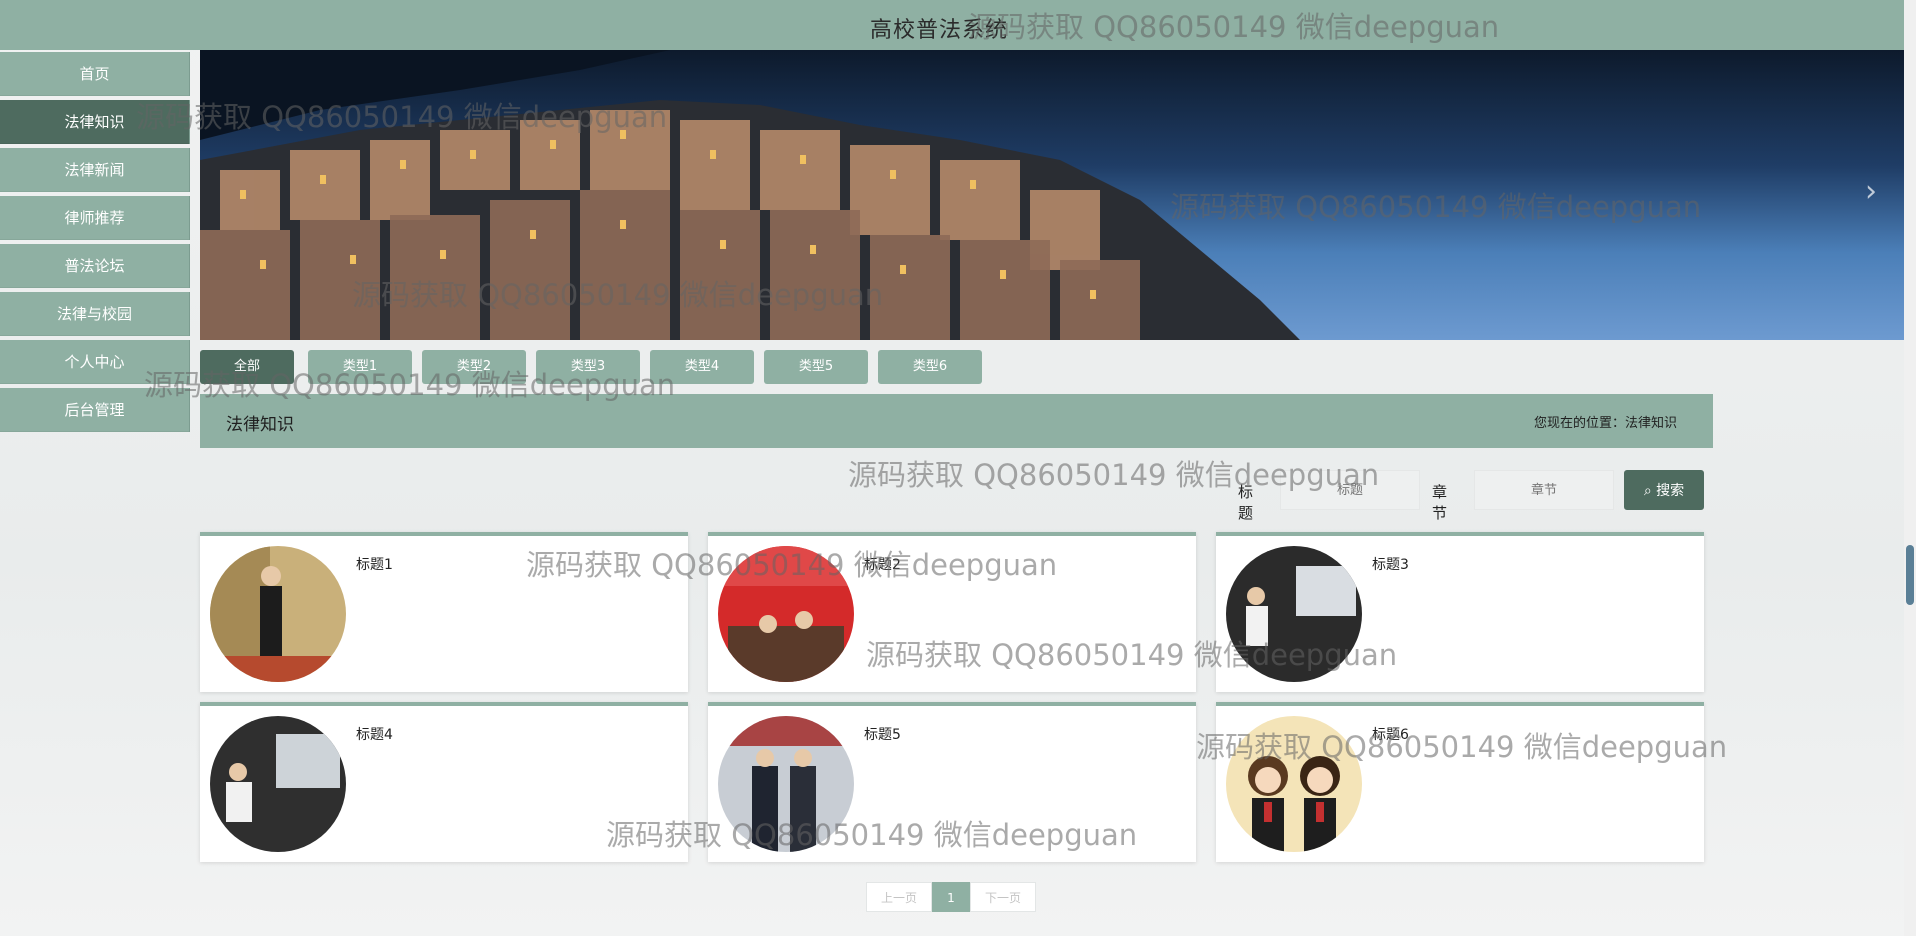  Describe the element at coordinates (1440, 502) in the screenshot. I see `chapter-label: 章节` at that location.